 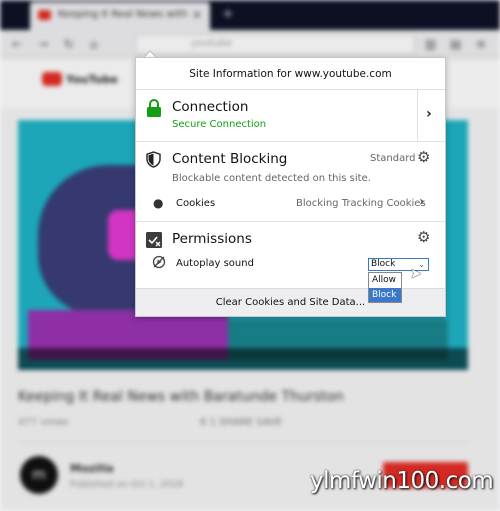 I want to click on option-allow: Allow, so click(x=385, y=280).